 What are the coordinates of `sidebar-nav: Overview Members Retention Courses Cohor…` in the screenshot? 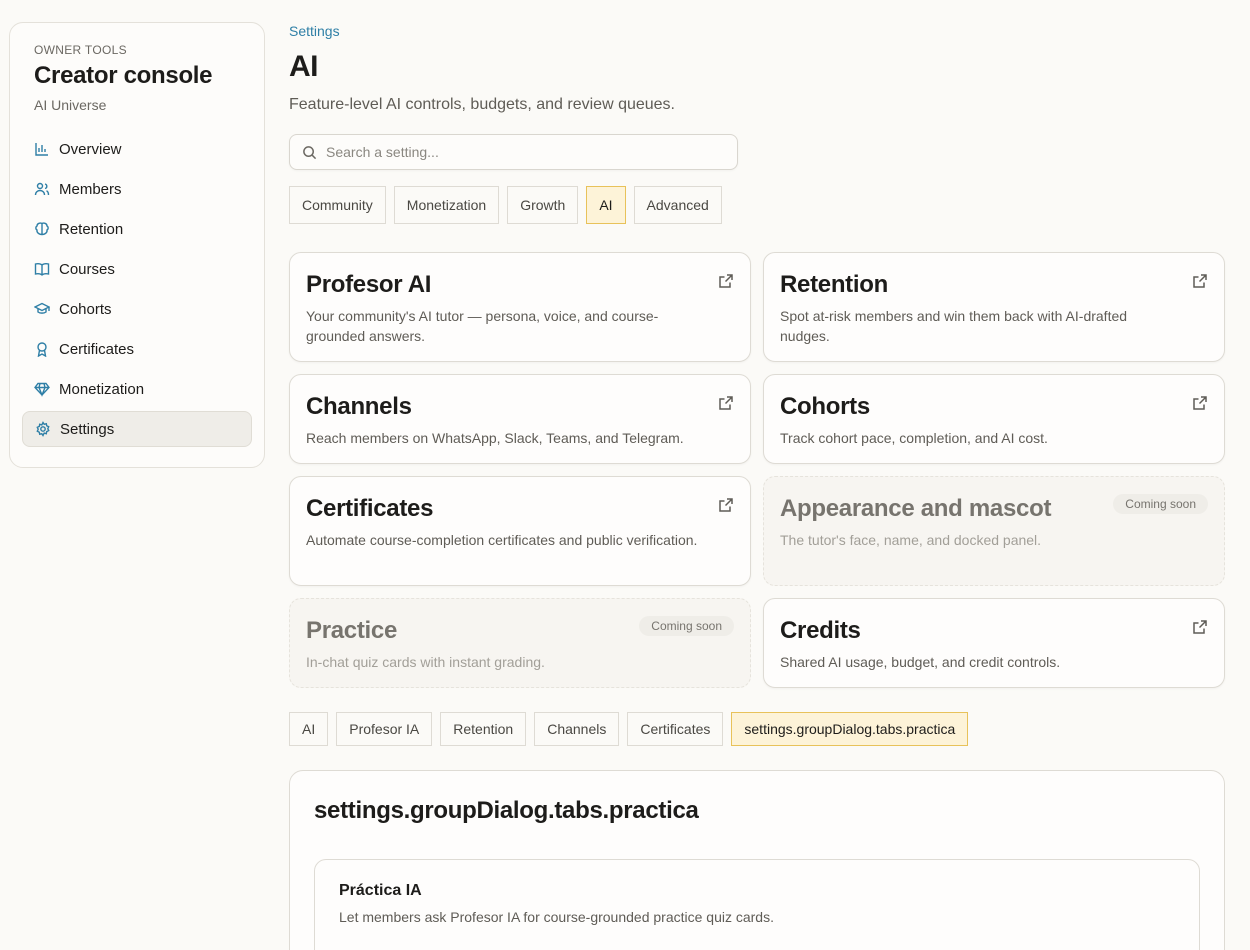 It's located at (137, 289).